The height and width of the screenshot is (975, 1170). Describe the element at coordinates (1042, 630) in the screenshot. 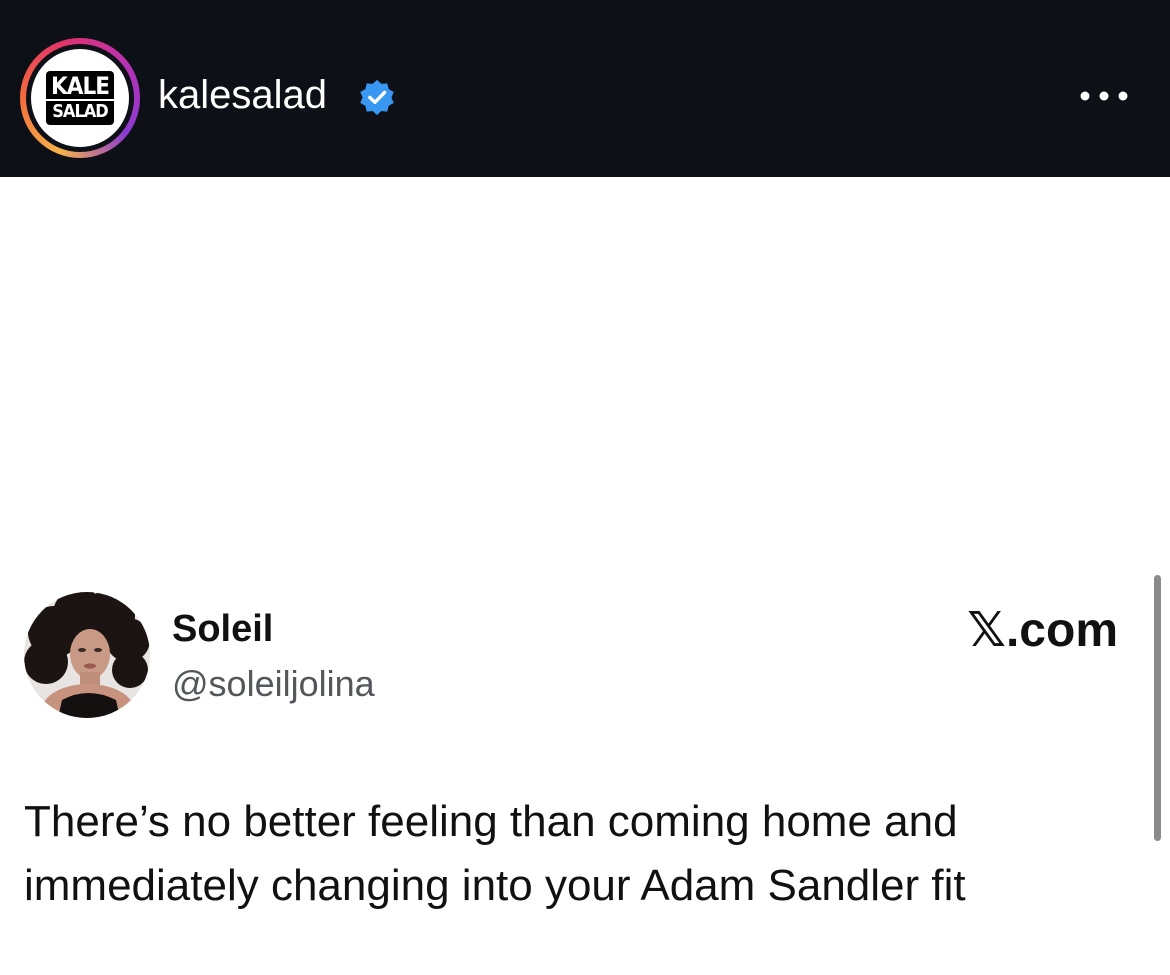

I see `tweet-source-label: 𝕏.com` at that location.